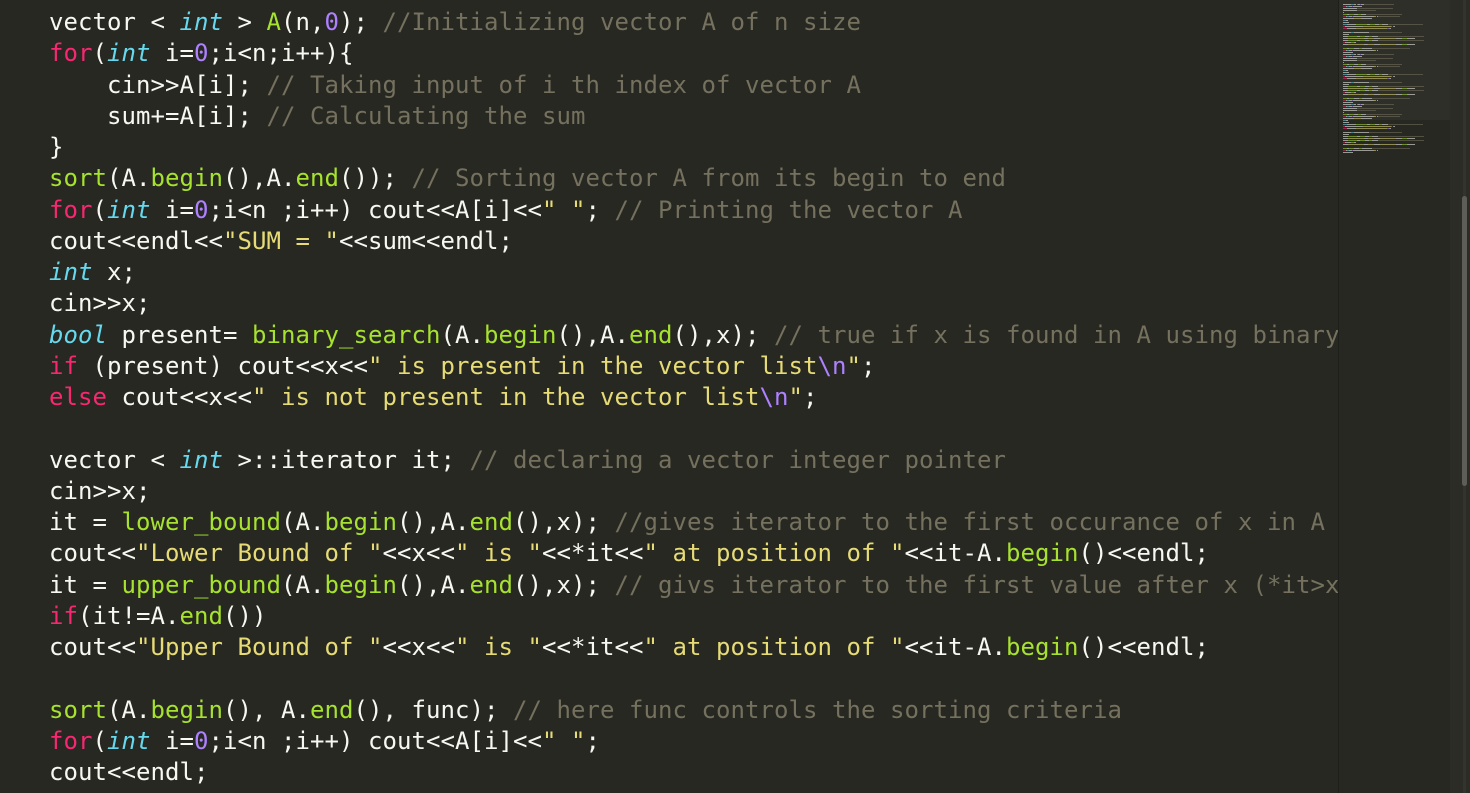 The width and height of the screenshot is (1470, 793). What do you see at coordinates (281, 240) in the screenshot?
I see `string-token: "SUM = "` at bounding box center [281, 240].